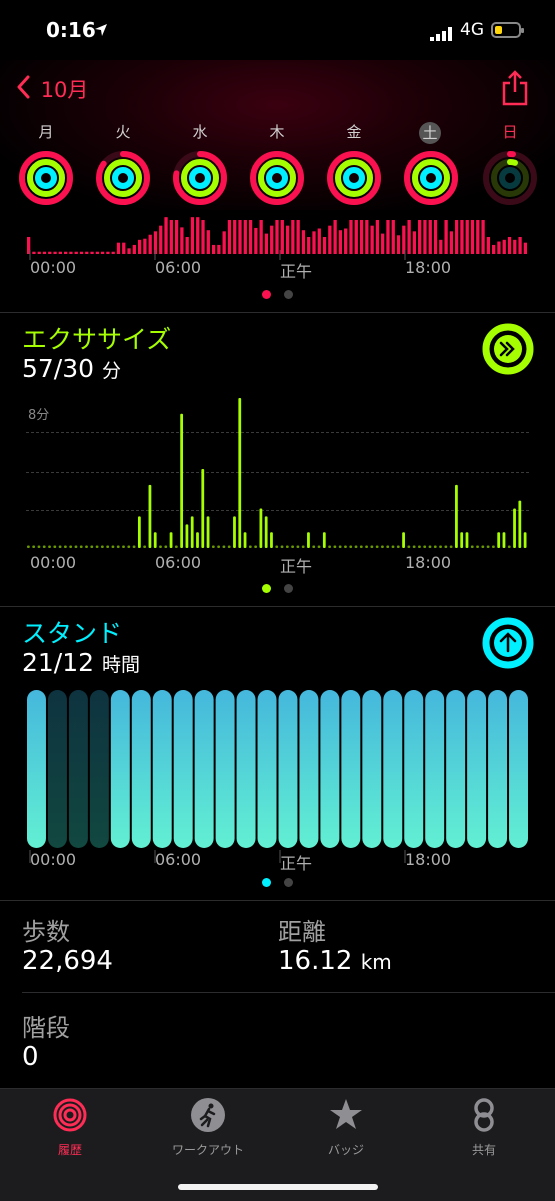 The image size is (555, 1201). I want to click on tab-sharing: 共有, so click(484, 1127).